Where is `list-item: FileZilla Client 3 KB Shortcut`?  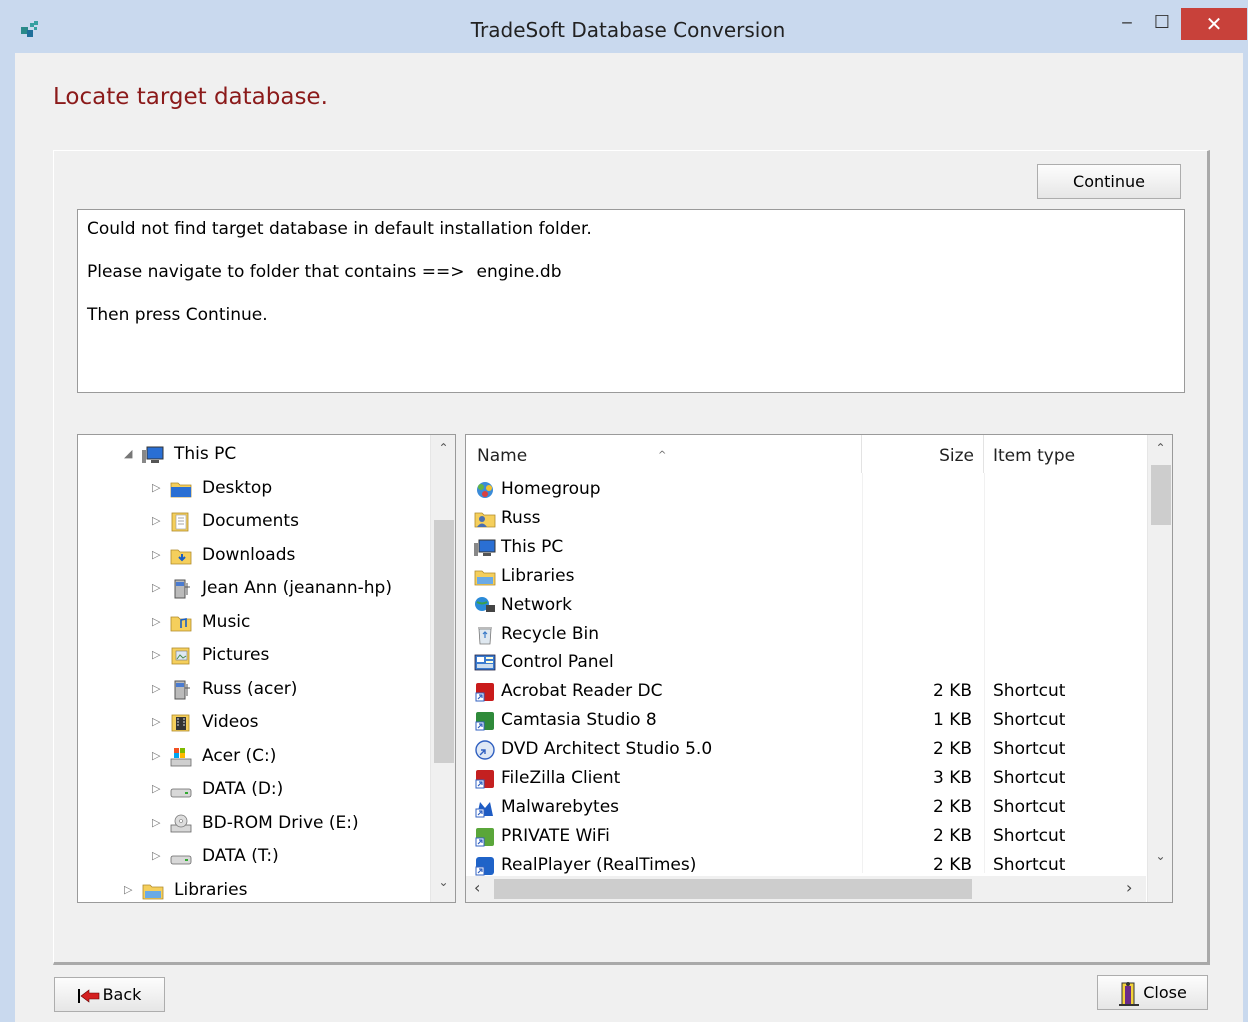
list-item: FileZilla Client 3 KB Shortcut is located at coordinates (806, 778).